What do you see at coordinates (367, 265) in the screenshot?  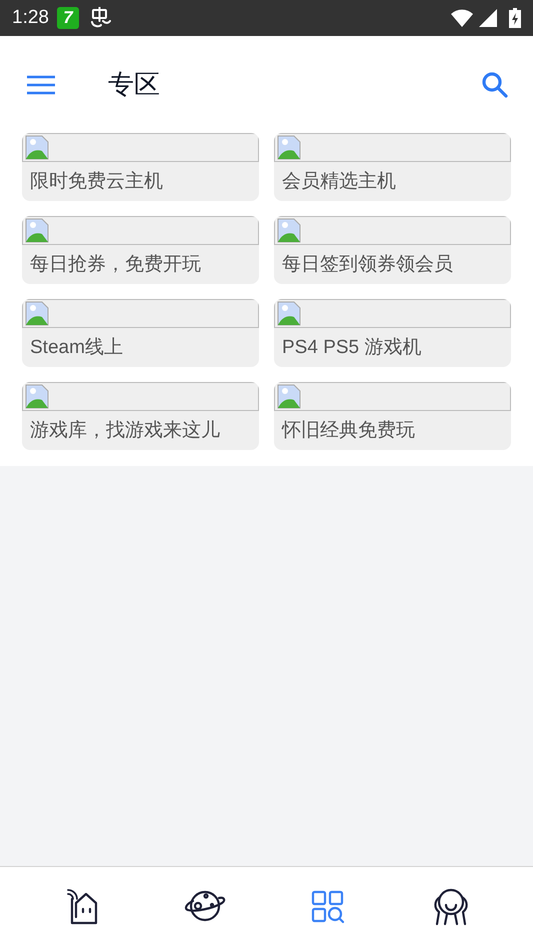 I see `card-label: 每日签到领券领会员` at bounding box center [367, 265].